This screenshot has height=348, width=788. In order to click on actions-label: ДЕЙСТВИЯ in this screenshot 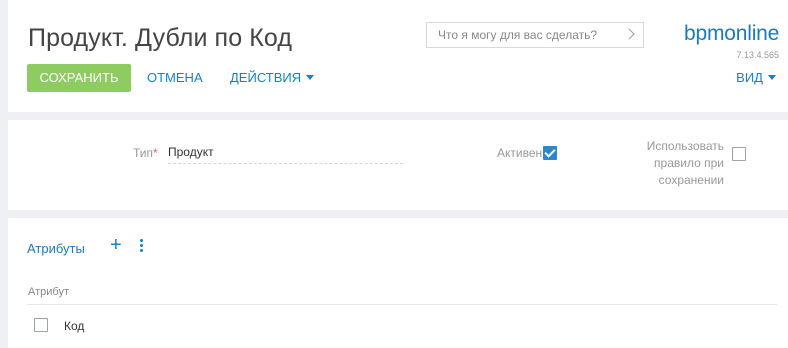, I will do `click(266, 77)`.